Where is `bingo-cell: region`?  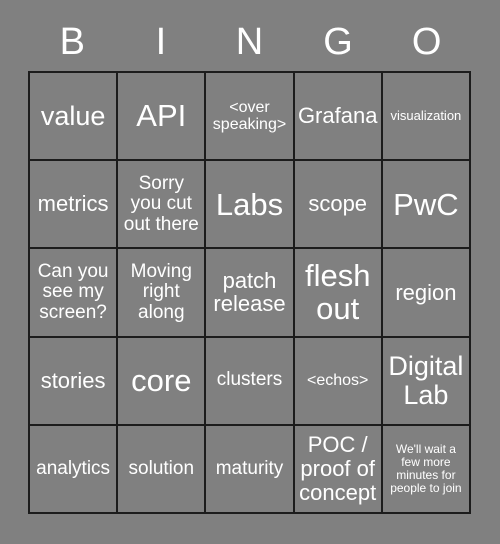 bingo-cell: region is located at coordinates (426, 293).